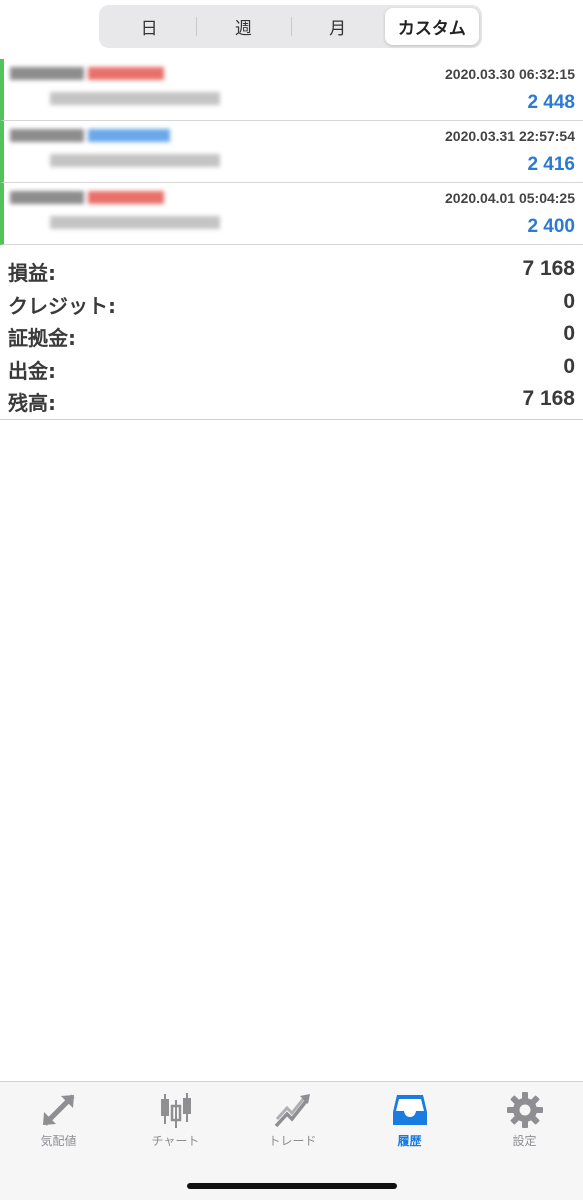  Describe the element at coordinates (510, 136) in the screenshot. I see `deal-datetime: 2020.03.31 22:57:54` at that location.